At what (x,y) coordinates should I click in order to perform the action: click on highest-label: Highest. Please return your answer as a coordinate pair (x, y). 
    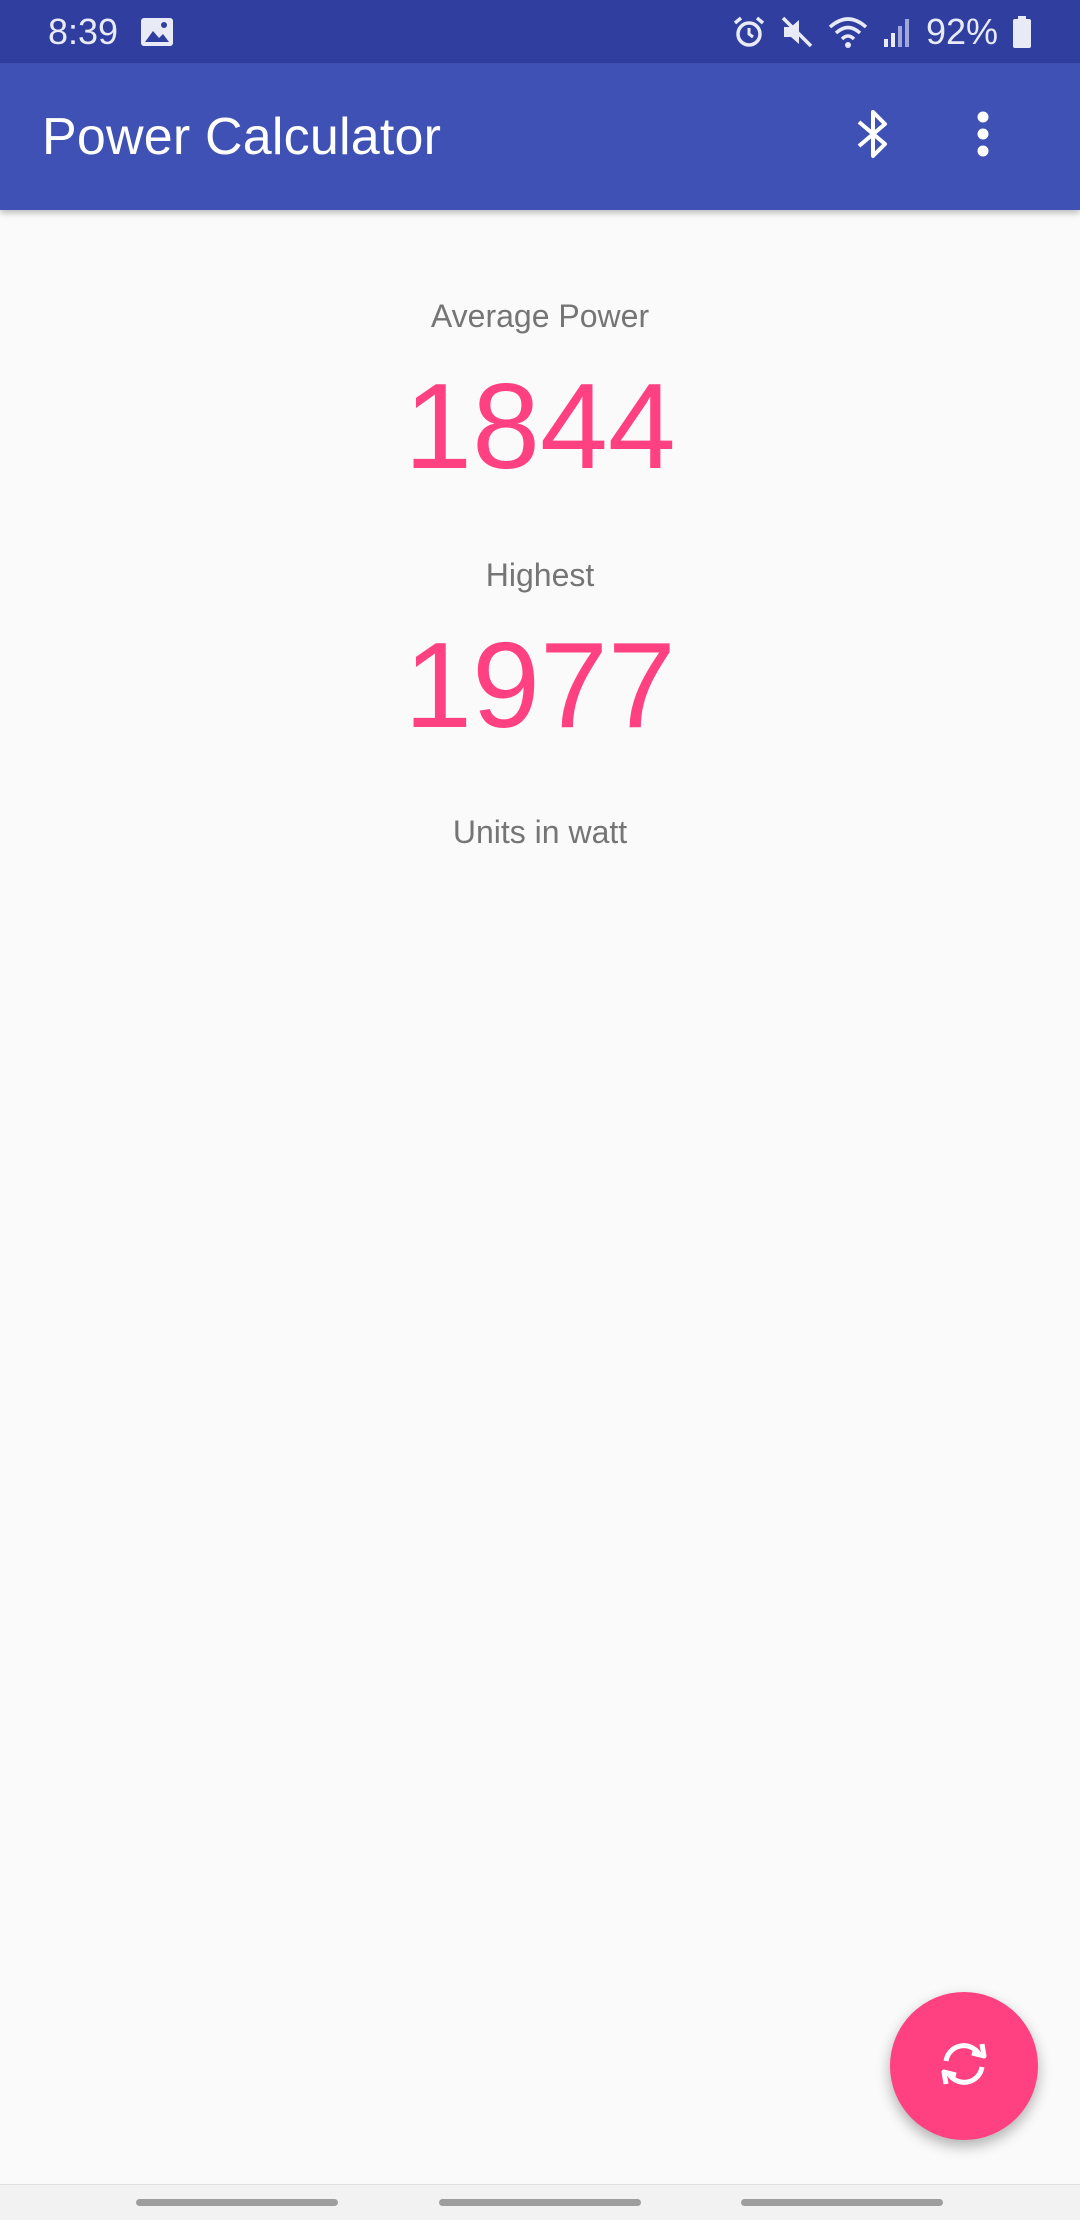
    Looking at the image, I should click on (540, 575).